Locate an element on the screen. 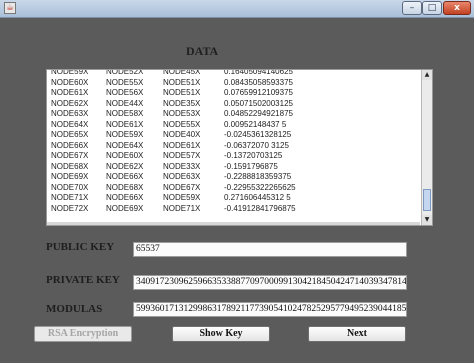  list-cell: -0.22955322265625 is located at coordinates (260, 187).